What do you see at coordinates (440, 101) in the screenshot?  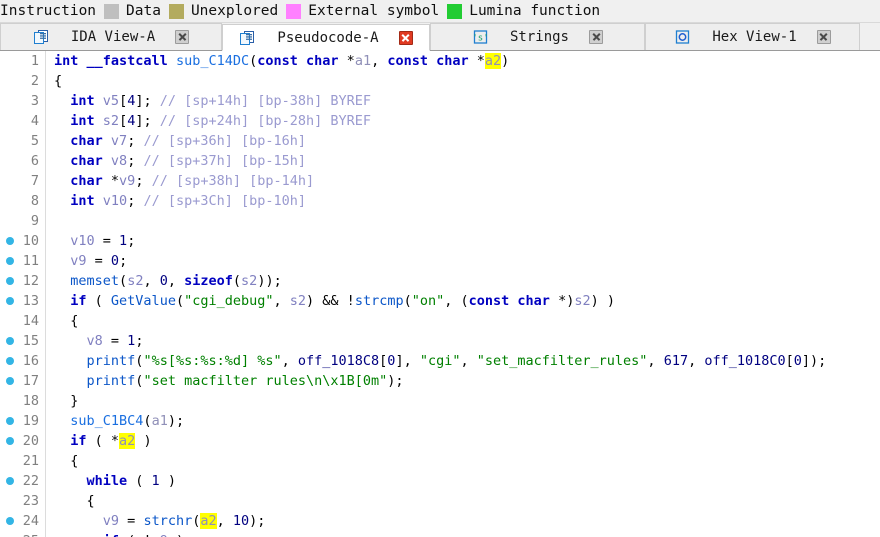 I see `code-line: 3 int v5[4]; // [sp+14h] [bp-38h] BYREF` at bounding box center [440, 101].